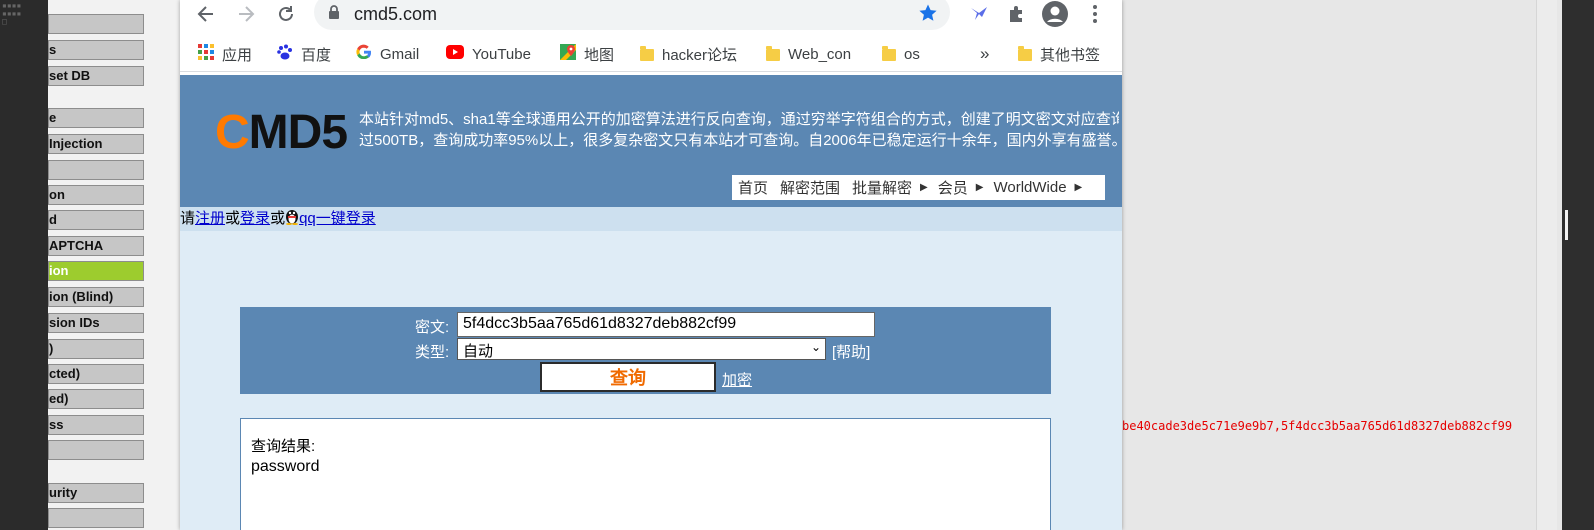 This screenshot has height=530, width=1594. I want to click on cipher-label: 密文:, so click(432, 327).